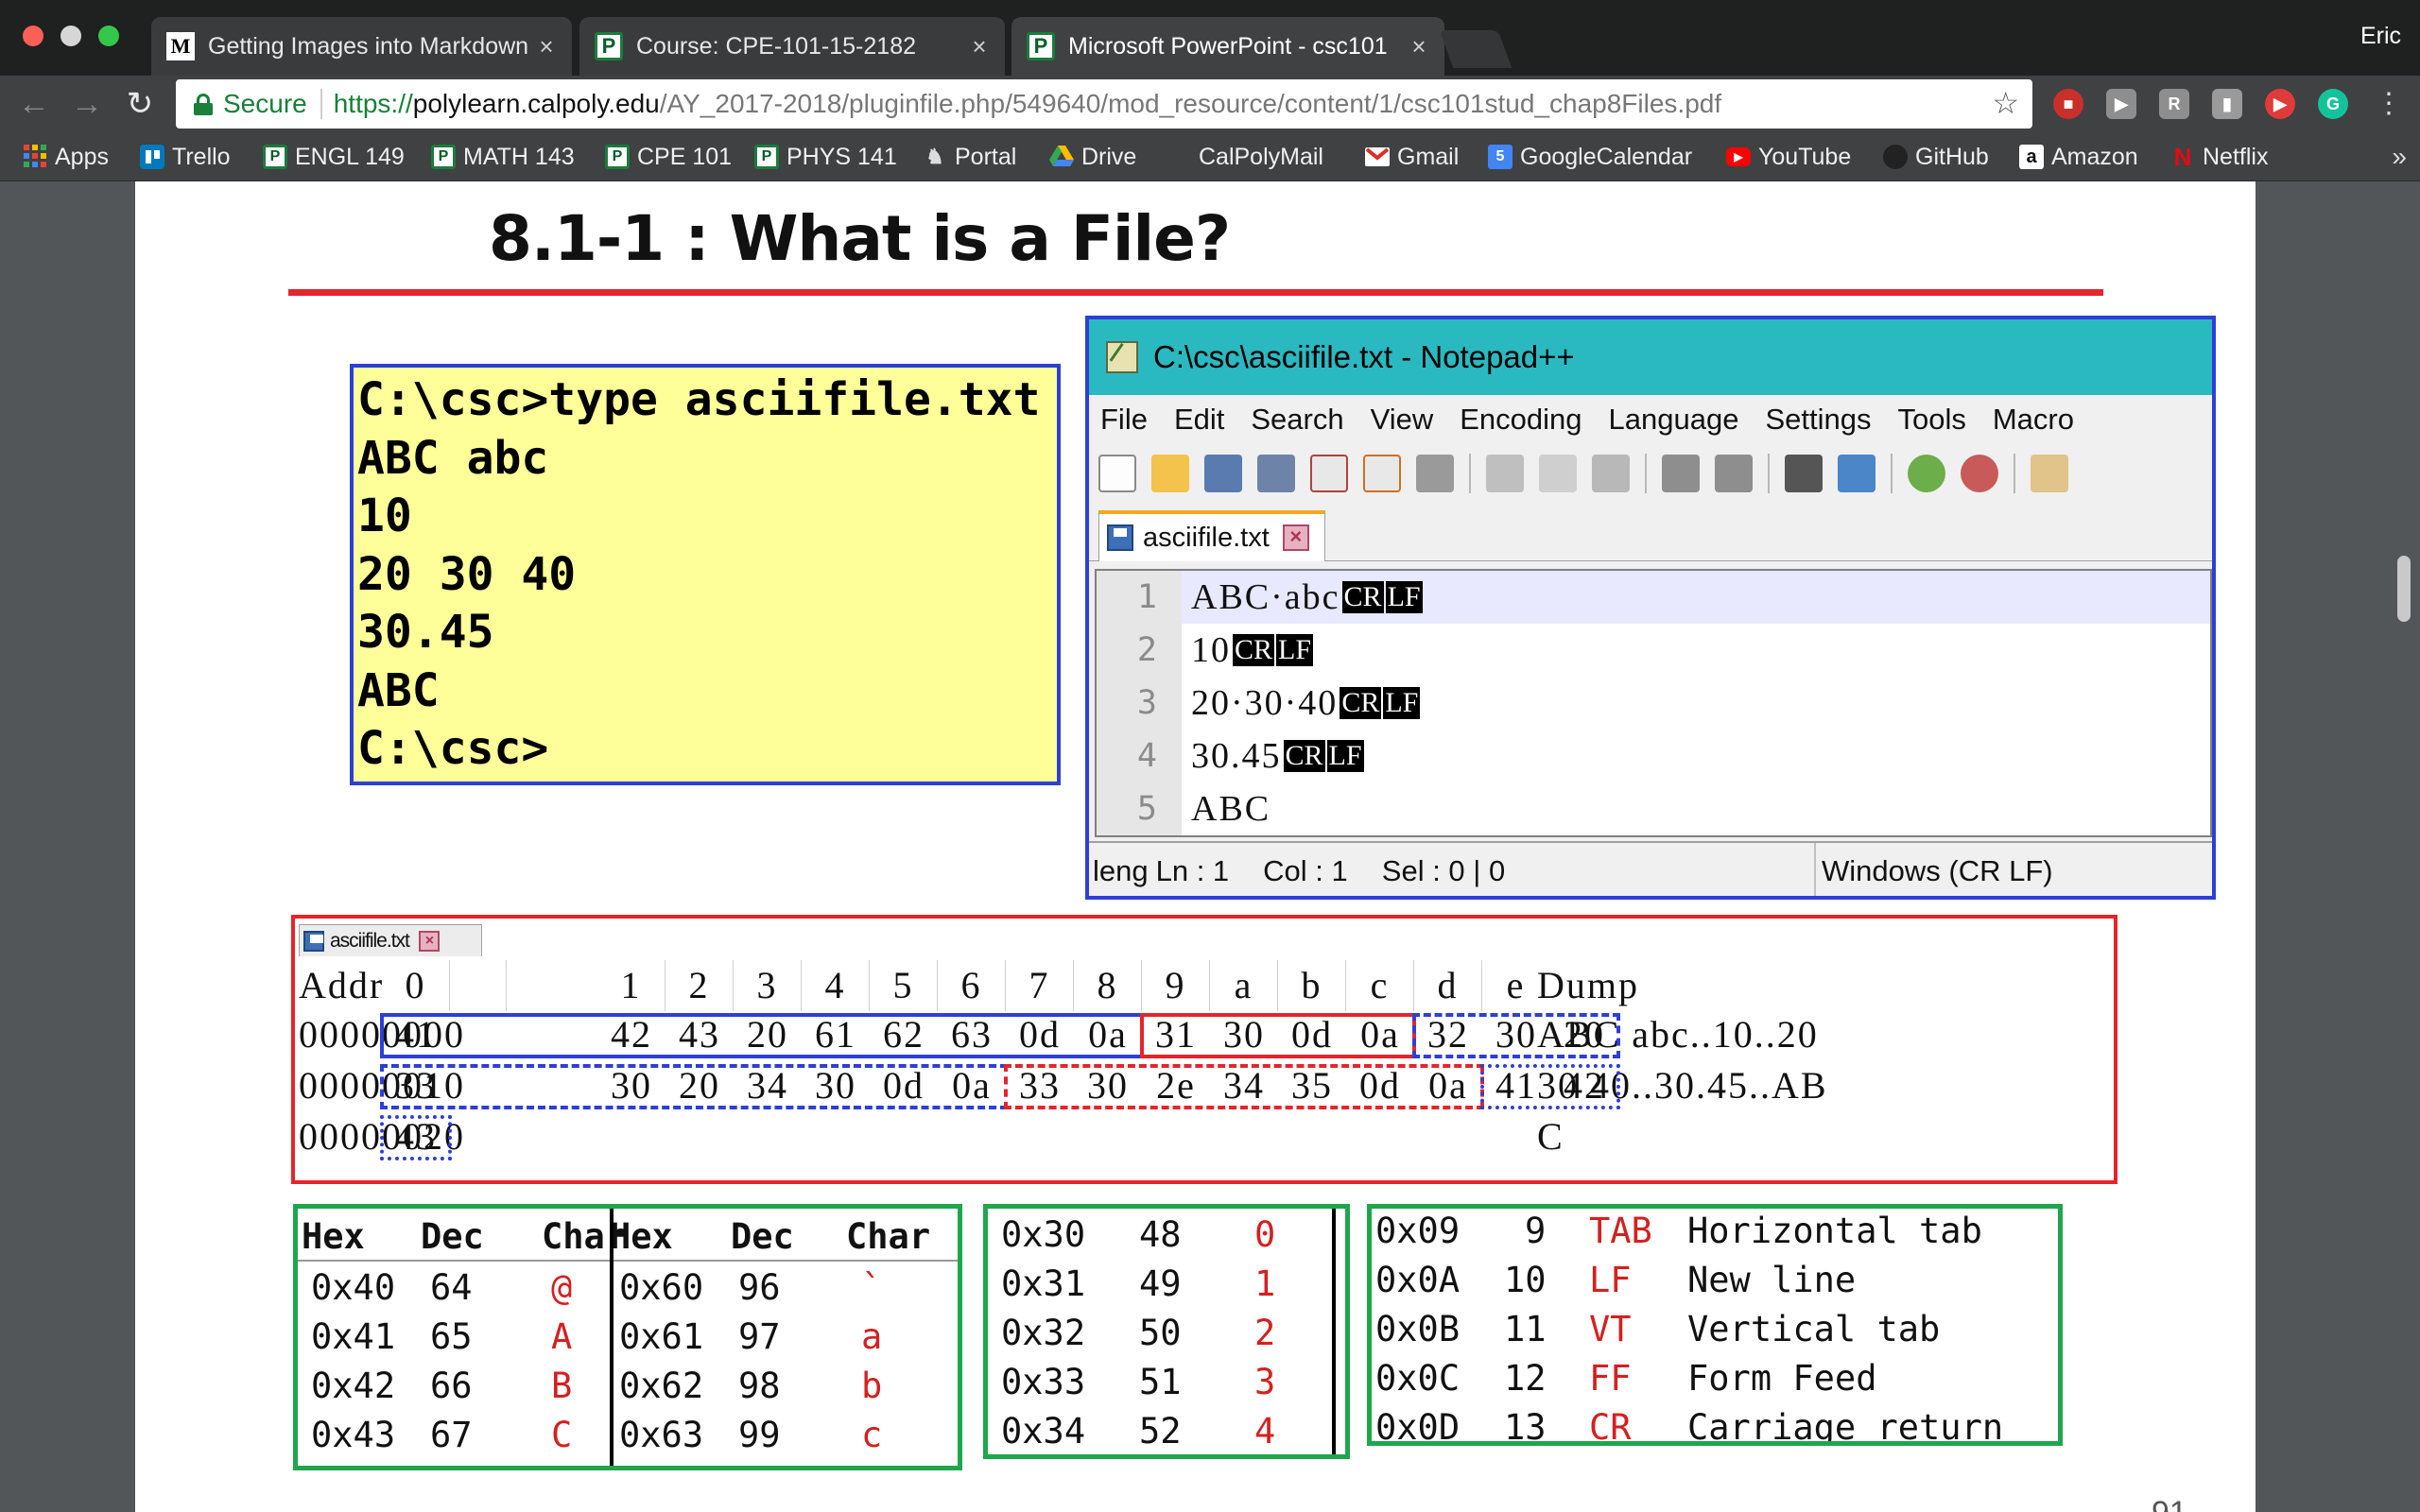  Describe the element at coordinates (1418, 1329) in the screenshot. I see `ascii-cell: 0x0B` at that location.